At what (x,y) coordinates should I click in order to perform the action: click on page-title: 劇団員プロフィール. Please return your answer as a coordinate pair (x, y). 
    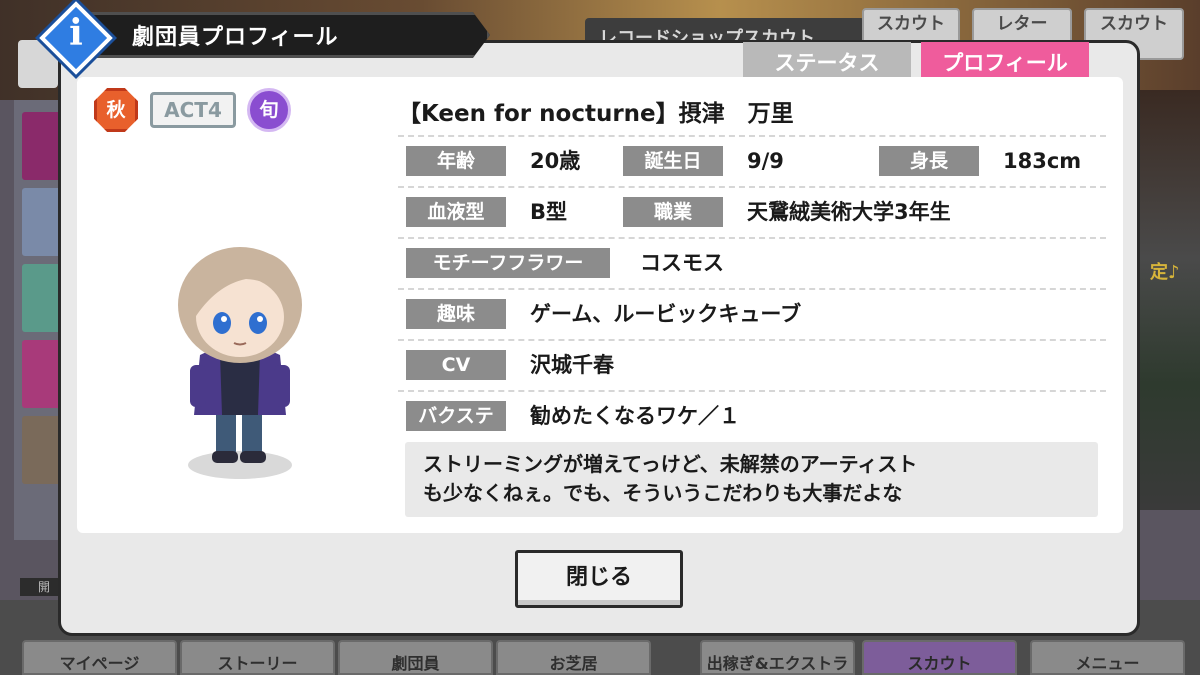
    Looking at the image, I should click on (235, 37).